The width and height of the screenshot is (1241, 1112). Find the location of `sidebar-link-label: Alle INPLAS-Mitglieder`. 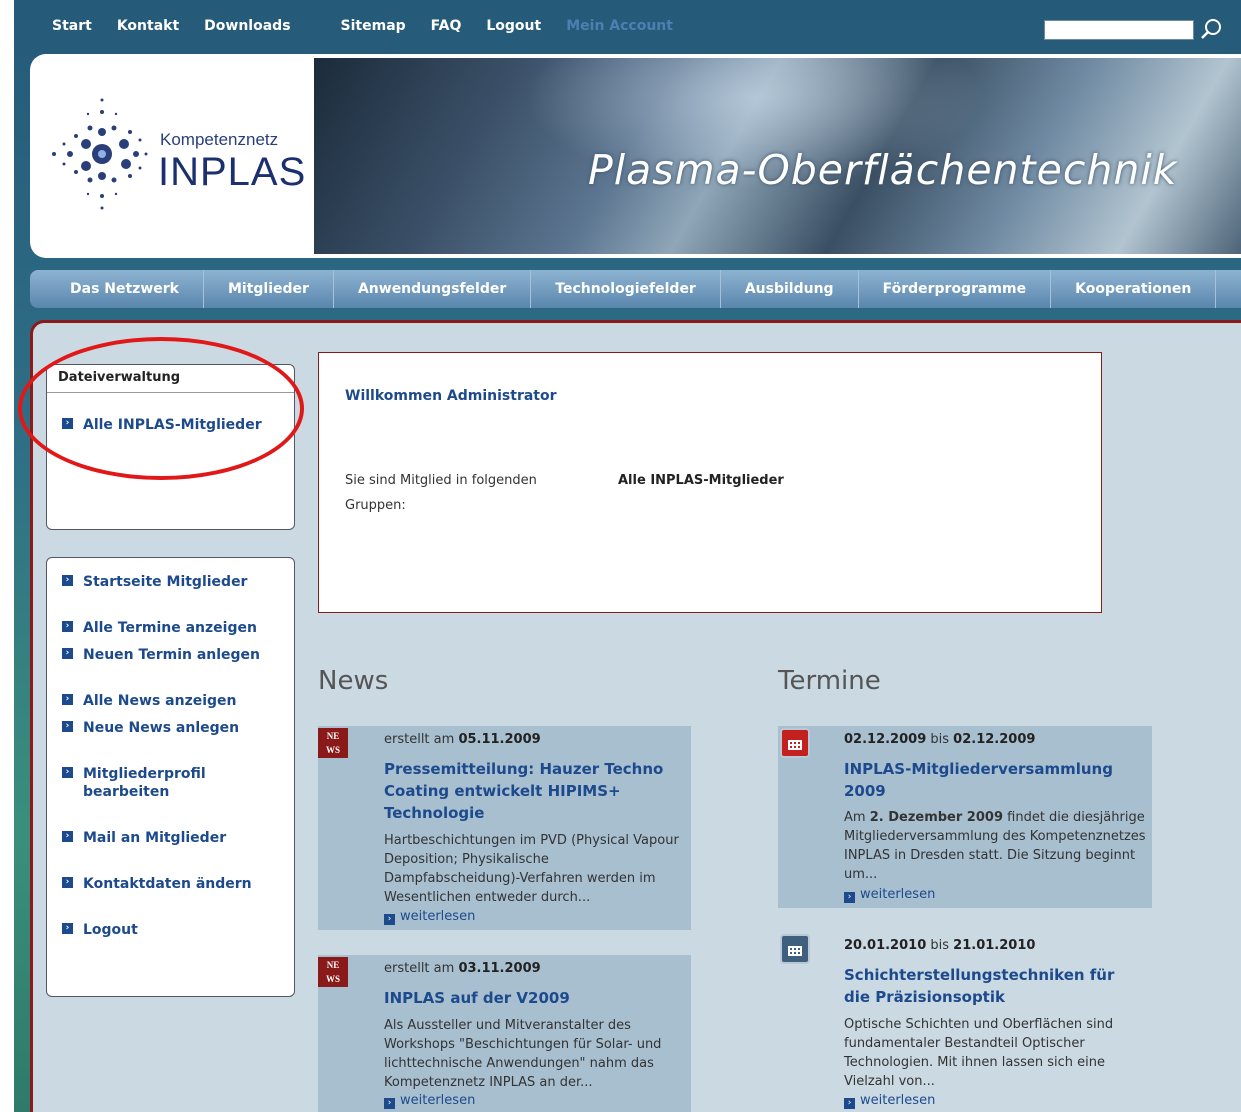

sidebar-link-label: Alle INPLAS-Mitglieder is located at coordinates (172, 425).